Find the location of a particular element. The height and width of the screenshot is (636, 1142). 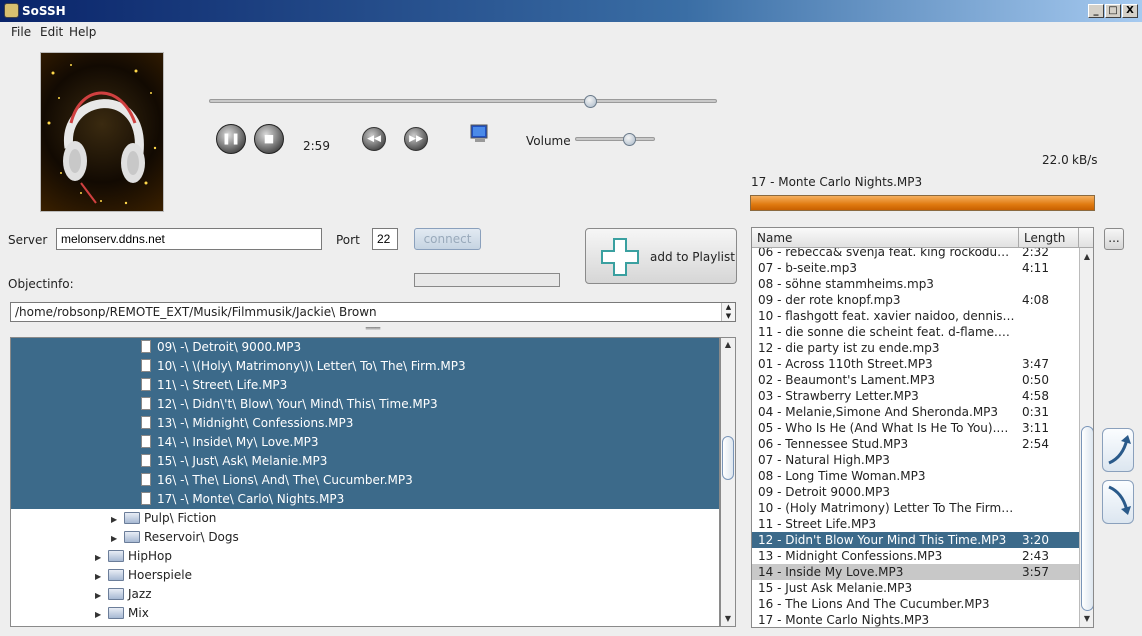

tree-file-row: 11\ -\ Street\ Life.MP3 is located at coordinates (365, 385).